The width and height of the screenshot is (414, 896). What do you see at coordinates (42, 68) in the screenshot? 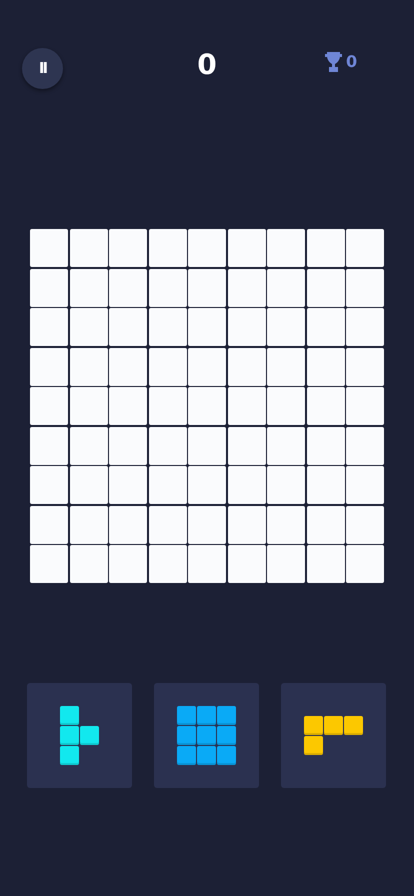
I see `pause-button: II` at bounding box center [42, 68].